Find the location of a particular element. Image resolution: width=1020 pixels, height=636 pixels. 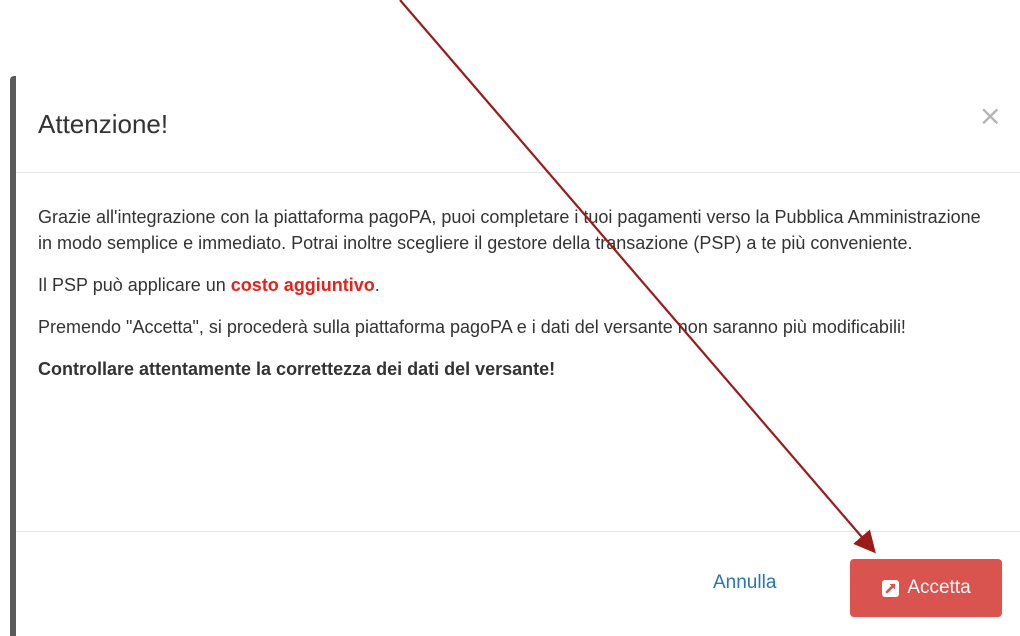

close-icon: × is located at coordinates (990, 116).